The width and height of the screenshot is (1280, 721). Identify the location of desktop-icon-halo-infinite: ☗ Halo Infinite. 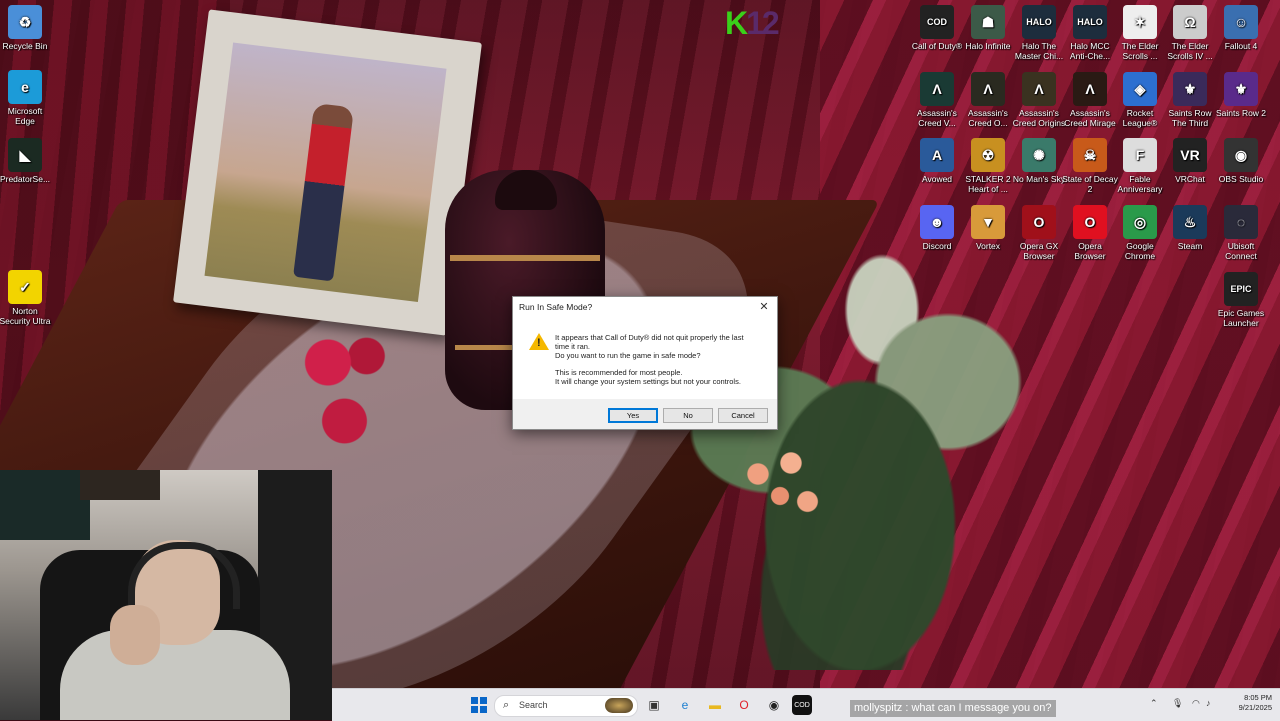
(988, 28).